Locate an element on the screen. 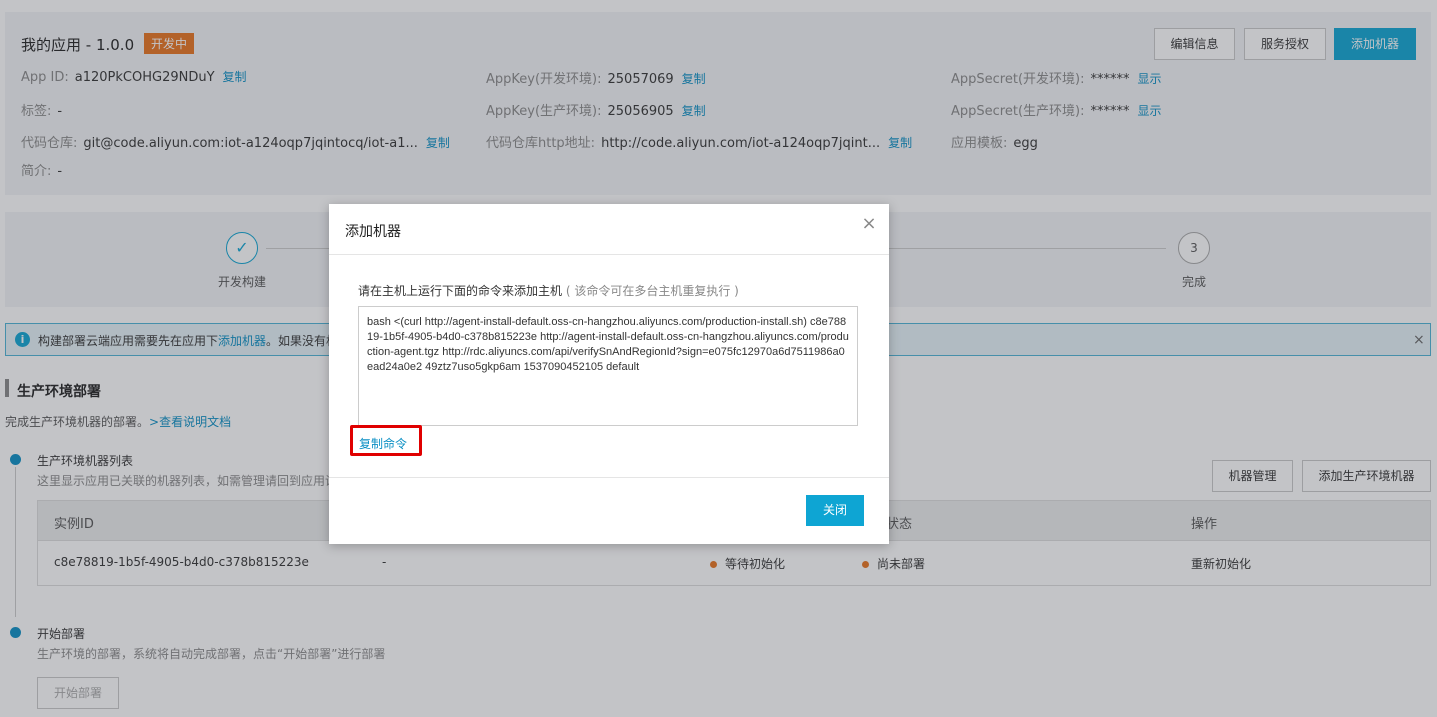 The height and width of the screenshot is (717, 1437). copy-command-link: 复制命令 is located at coordinates (383, 443).